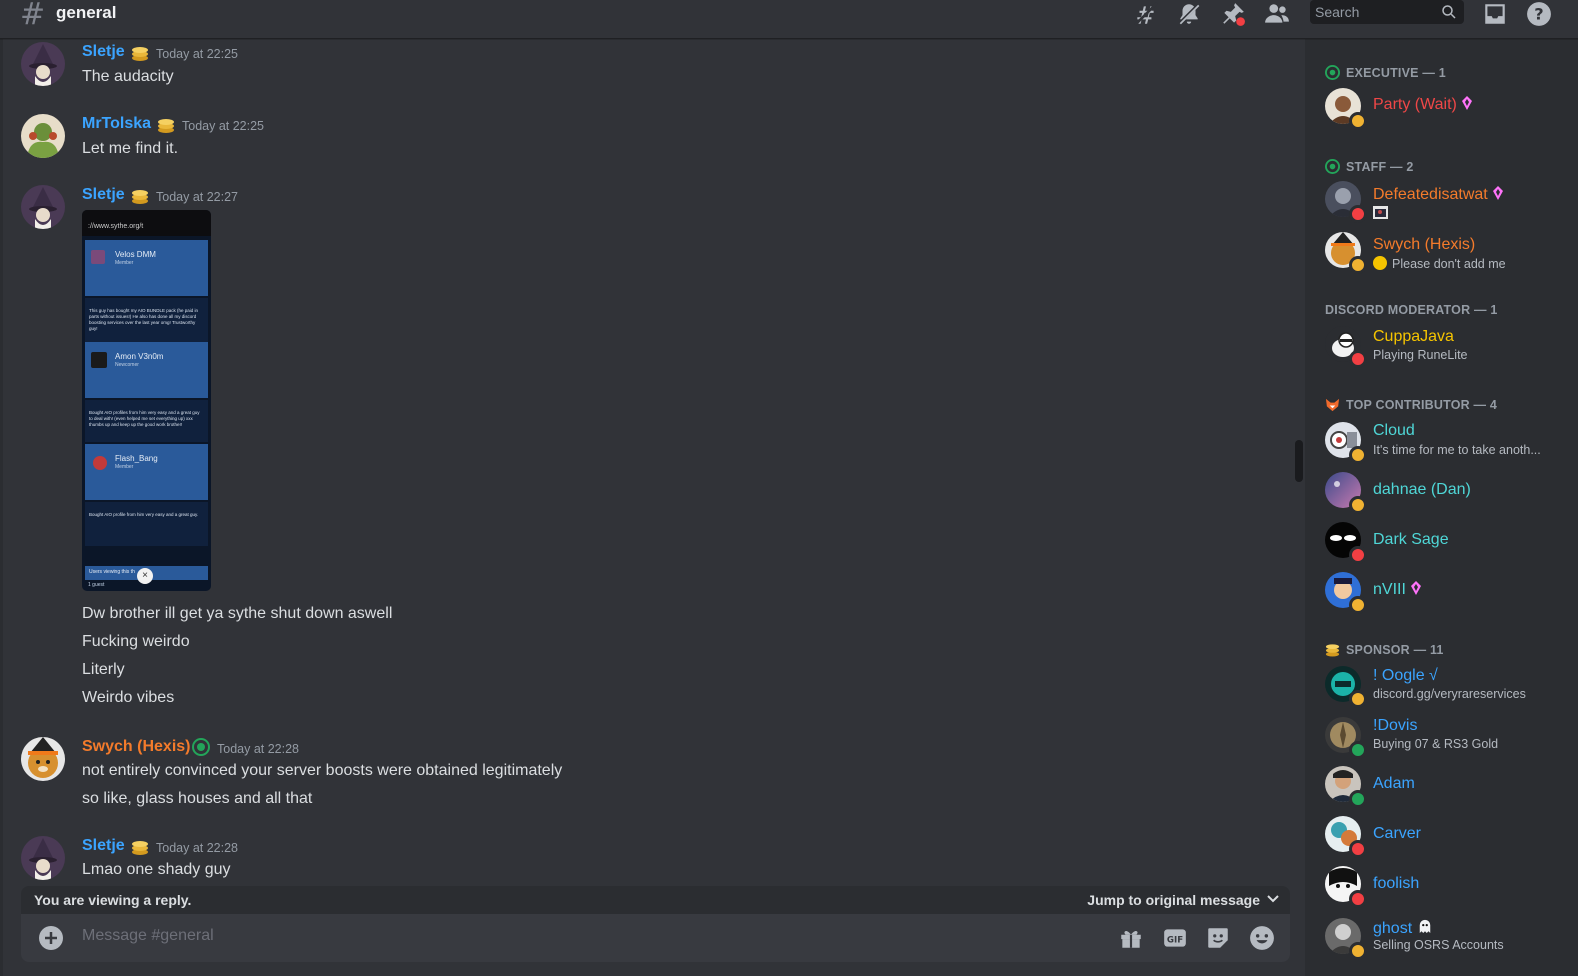  What do you see at coordinates (1450, 940) in the screenshot?
I see `member-item: ghost Selling OSRS Accounts` at bounding box center [1450, 940].